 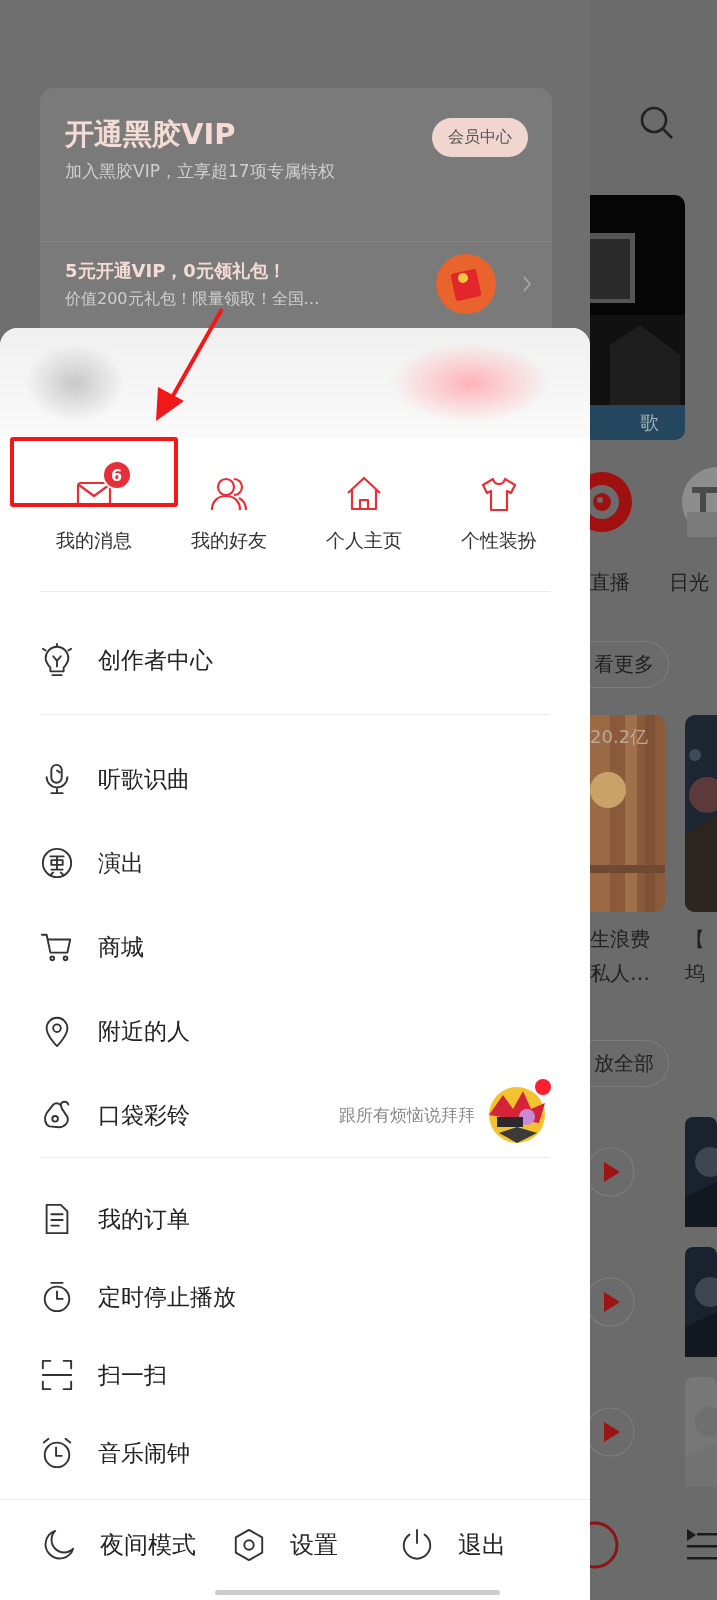 I want to click on menu-item: 创作者中心, so click(x=295, y=653).